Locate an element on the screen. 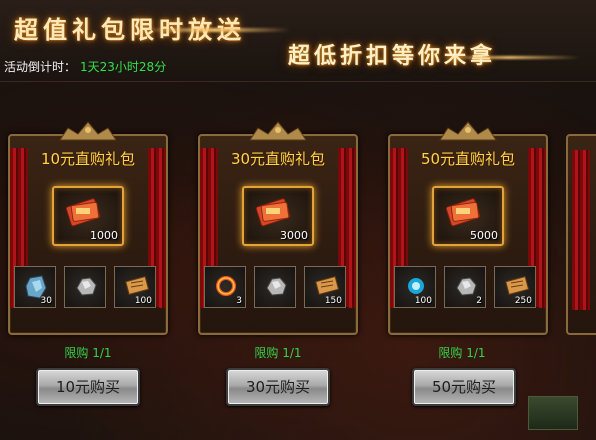 The width and height of the screenshot is (596, 440). buy-button-10: 10元购买 is located at coordinates (88, 387).